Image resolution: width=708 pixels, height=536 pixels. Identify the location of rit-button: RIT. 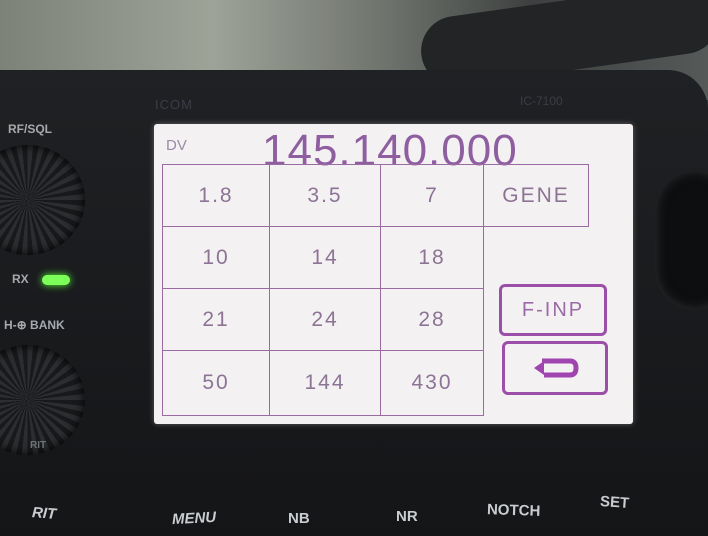
(43, 513).